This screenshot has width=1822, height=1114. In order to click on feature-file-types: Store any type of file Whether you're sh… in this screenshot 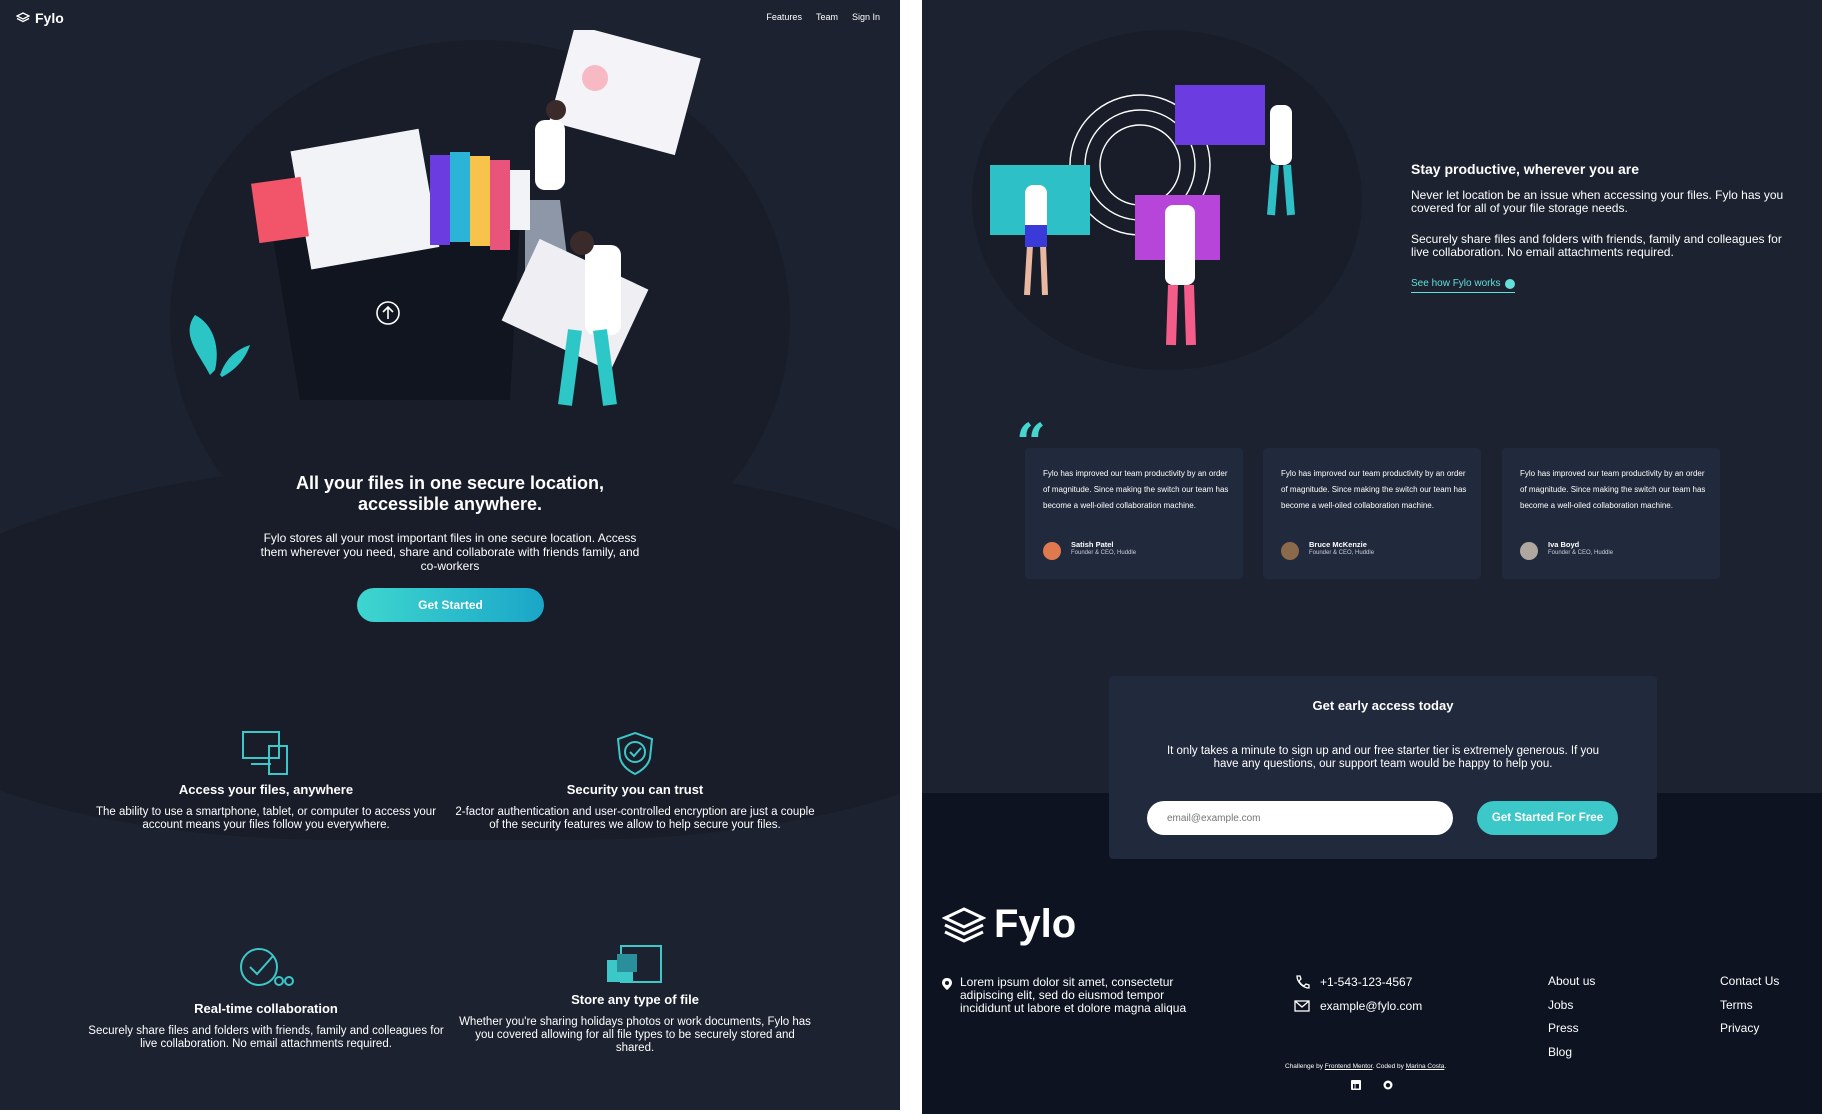, I will do `click(635, 997)`.